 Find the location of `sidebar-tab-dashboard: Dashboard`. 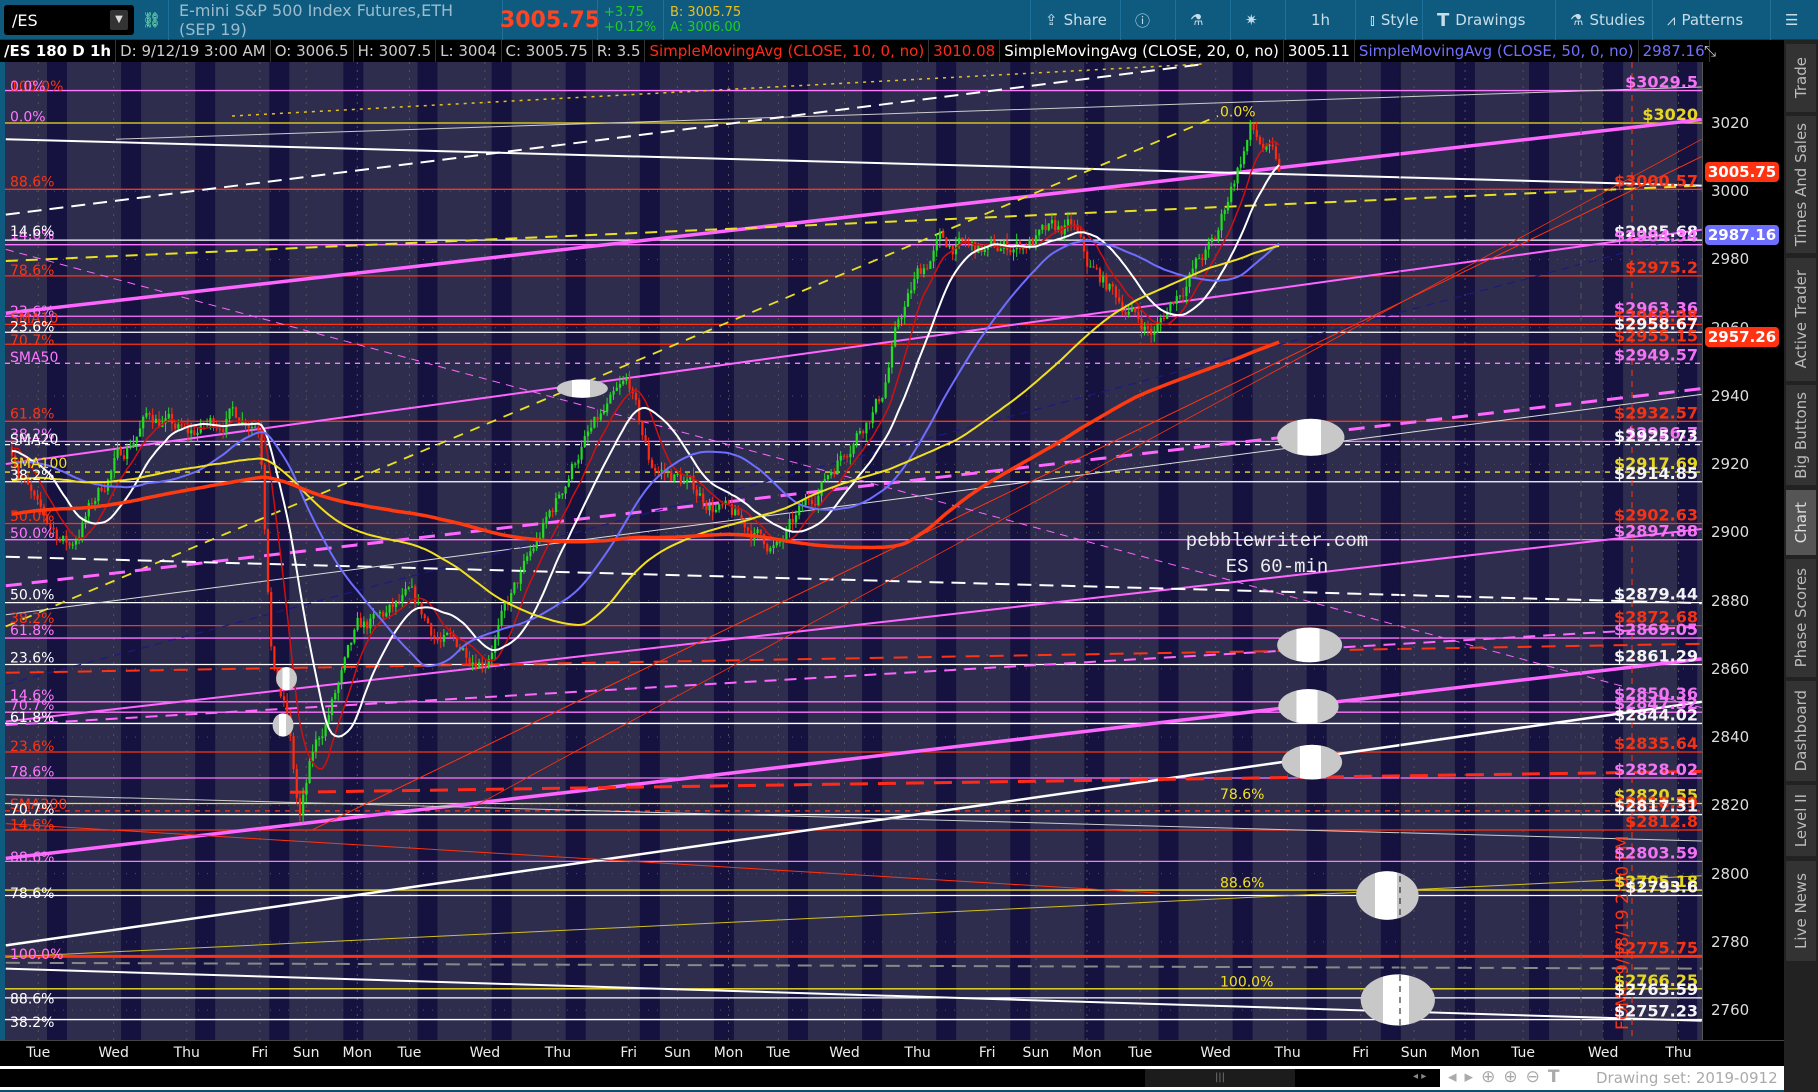

sidebar-tab-dashboard: Dashboard is located at coordinates (1801, 731).